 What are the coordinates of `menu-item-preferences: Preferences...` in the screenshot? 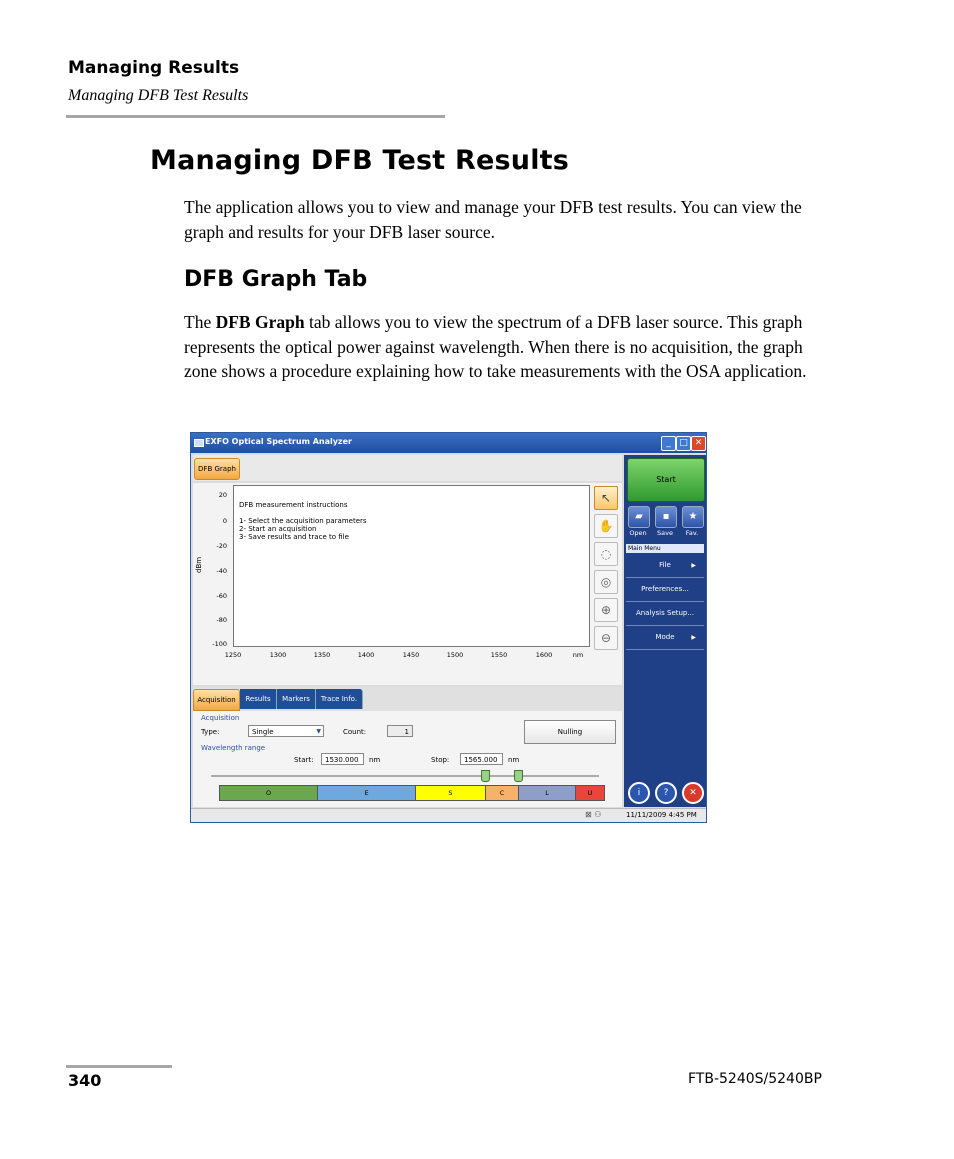 It's located at (665, 590).